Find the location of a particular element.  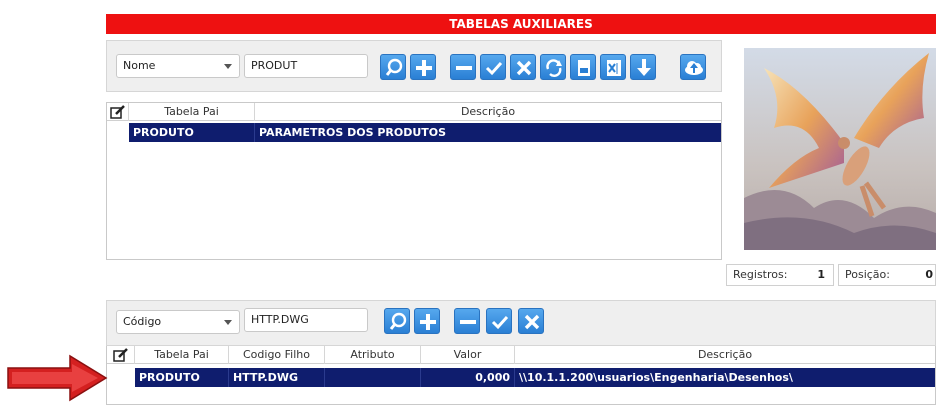

status-posicao: Posição: 0 is located at coordinates (887, 275).